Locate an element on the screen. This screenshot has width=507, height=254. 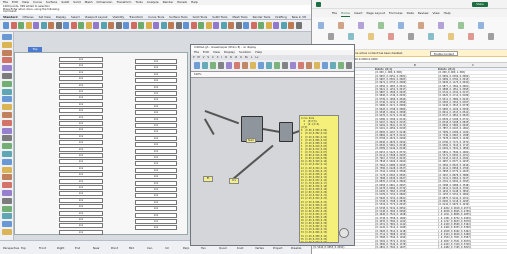
rhino-tab: Visibility is located at coordinates (118, 17).